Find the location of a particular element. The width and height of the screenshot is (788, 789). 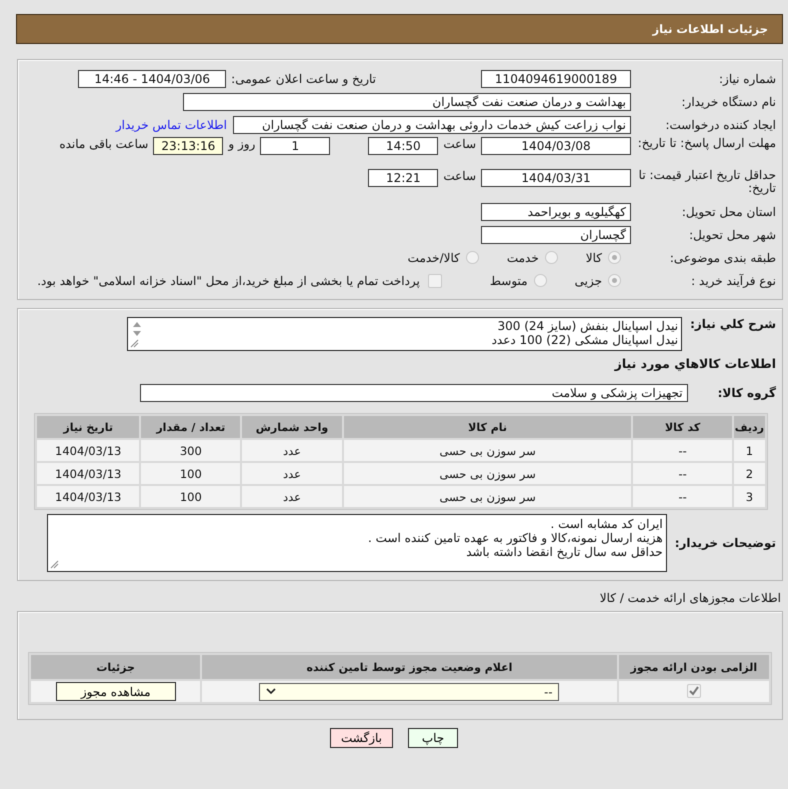

remaining-time-field: 23:13:16 is located at coordinates (188, 146).